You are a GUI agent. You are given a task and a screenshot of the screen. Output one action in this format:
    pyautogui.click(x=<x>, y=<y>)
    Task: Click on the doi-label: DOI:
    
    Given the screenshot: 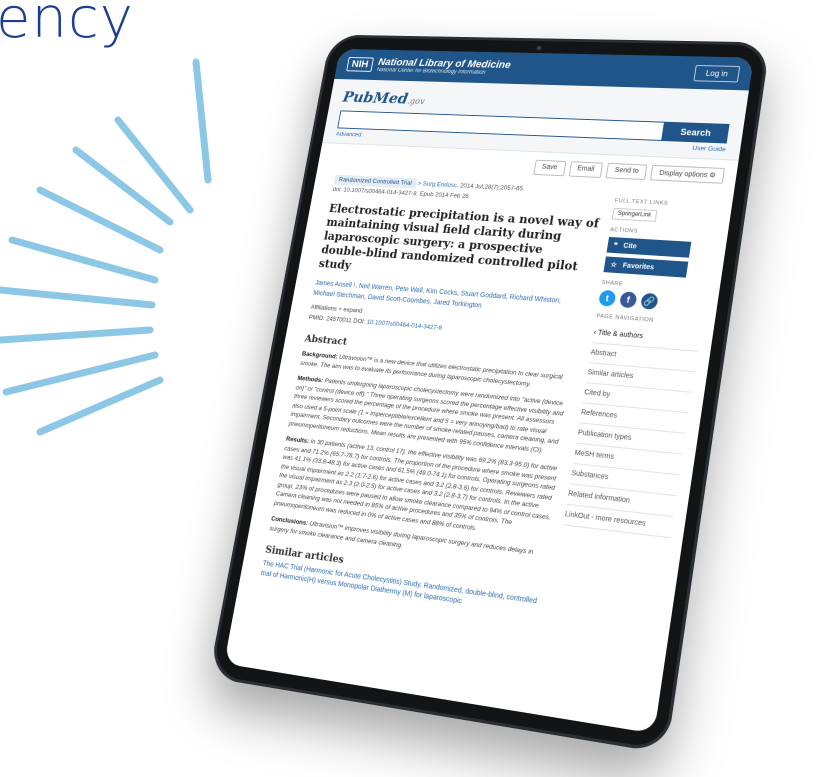 What is the action you would take?
    pyautogui.click(x=359, y=321)
    